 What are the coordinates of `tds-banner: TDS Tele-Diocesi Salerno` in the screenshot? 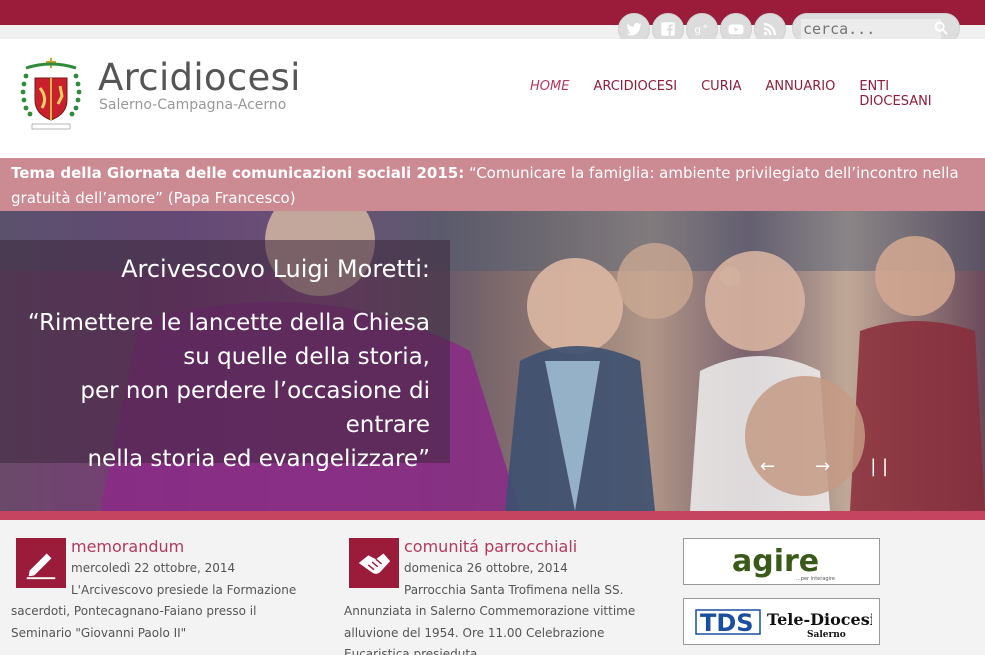 It's located at (781, 621).